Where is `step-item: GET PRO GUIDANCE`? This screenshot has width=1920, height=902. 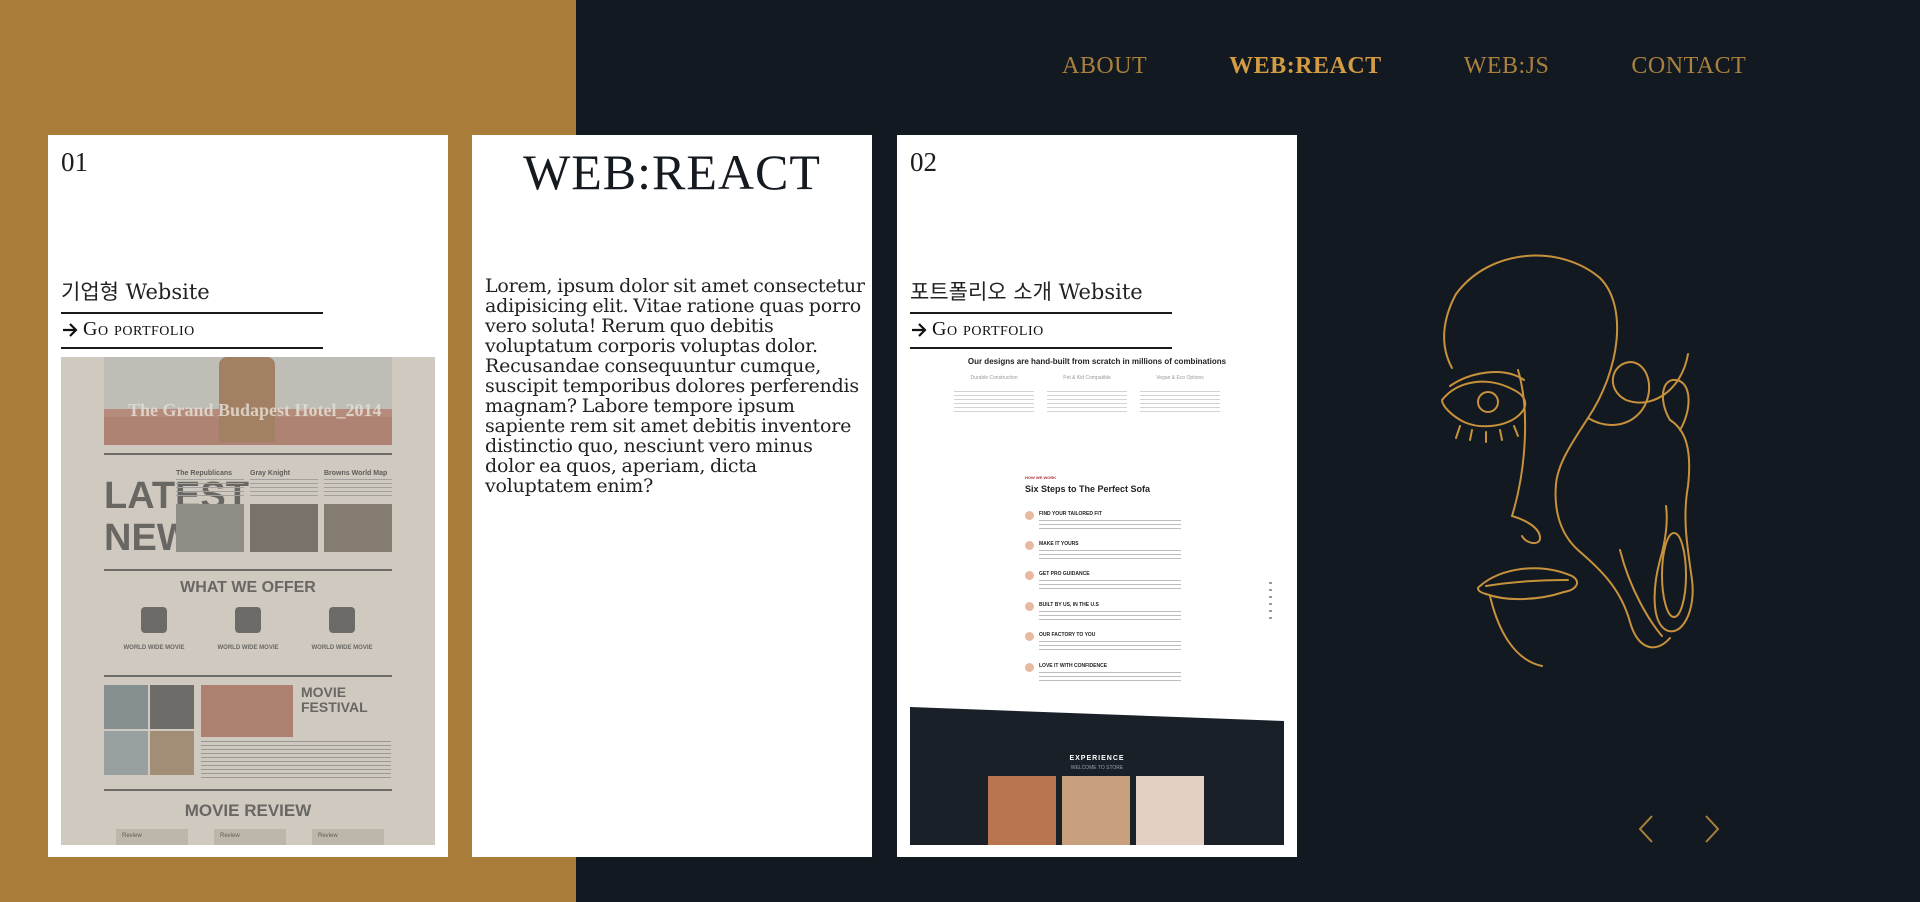
step-item: GET PRO GUIDANCE is located at coordinates (1110, 584).